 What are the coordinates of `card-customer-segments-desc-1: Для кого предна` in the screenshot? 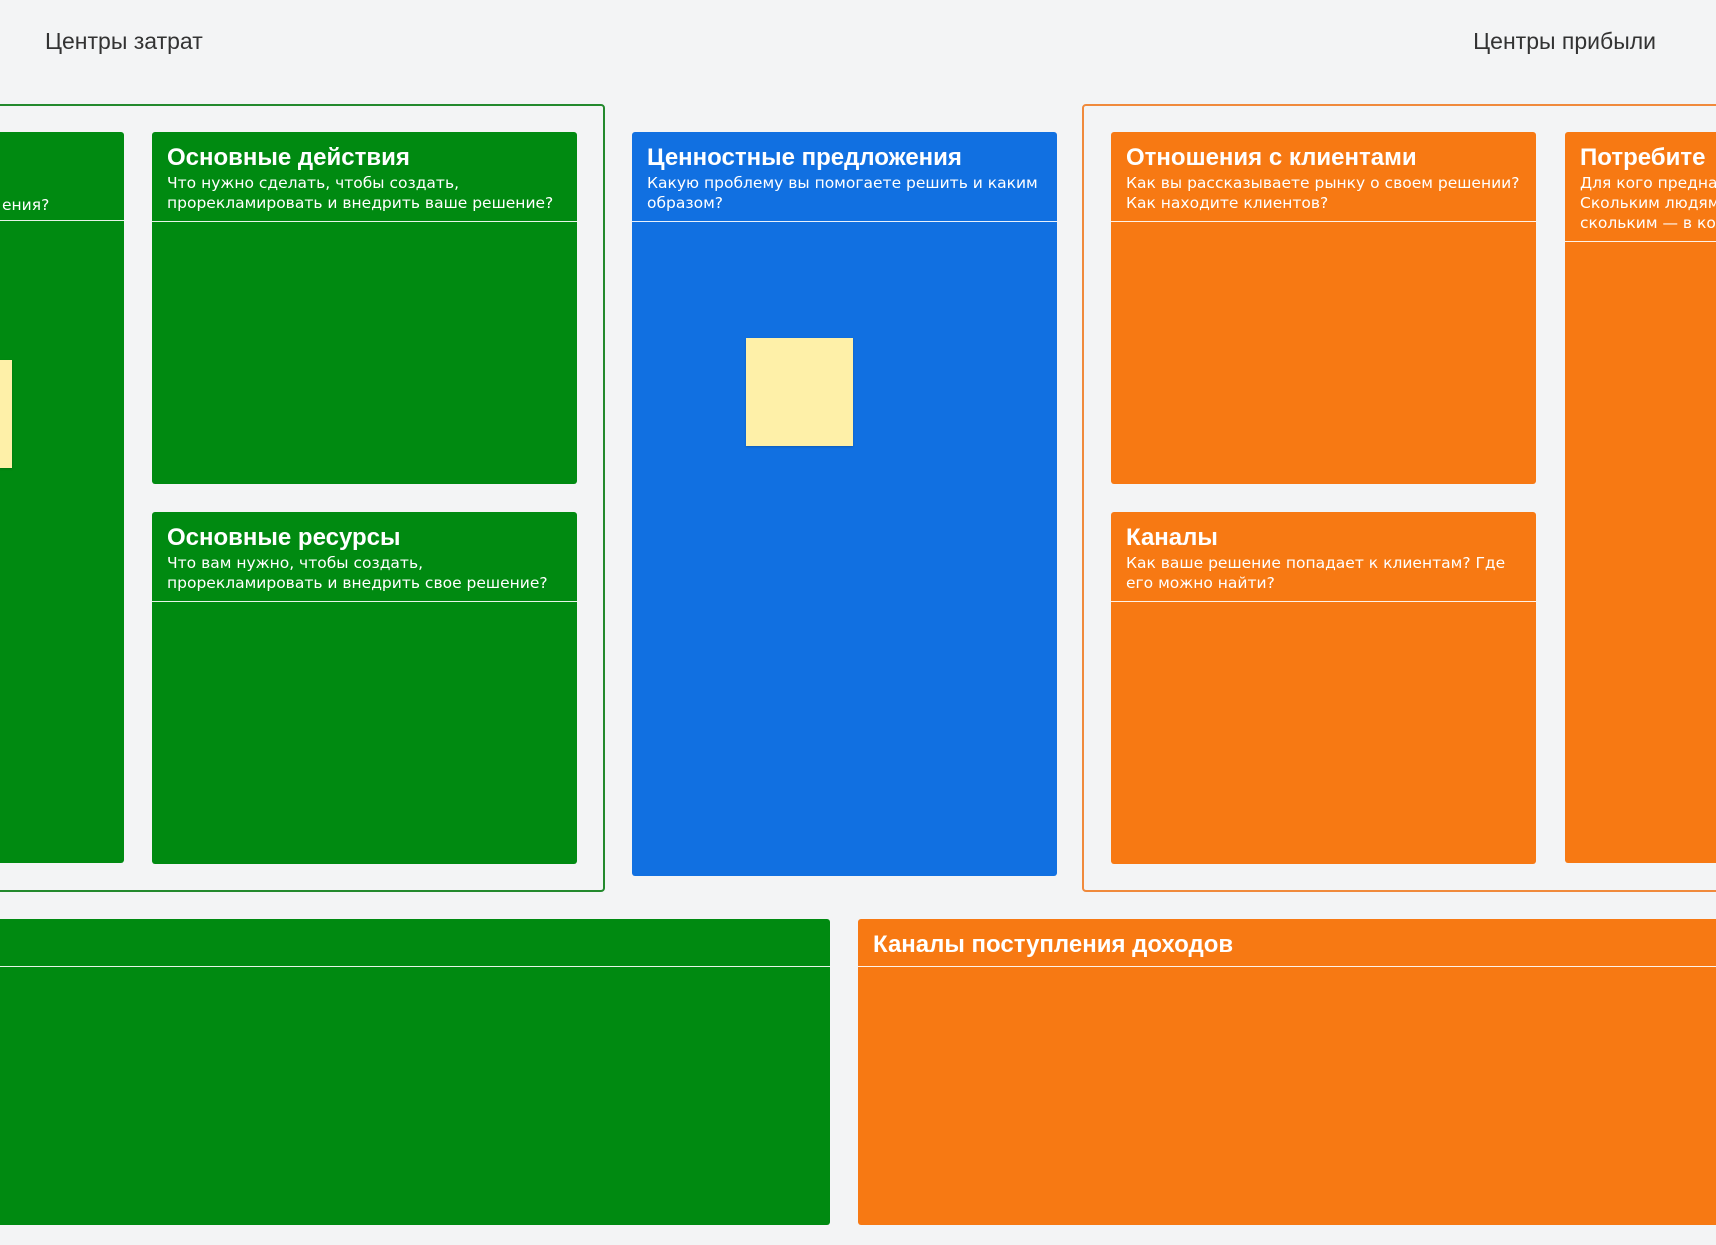 It's located at (1648, 183).